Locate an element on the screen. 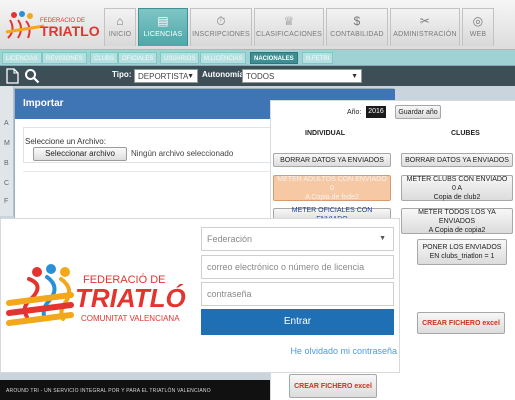 This screenshot has width=515, height=400. nav-tab-contabilidad: $ CONTABILIDAD is located at coordinates (357, 27).